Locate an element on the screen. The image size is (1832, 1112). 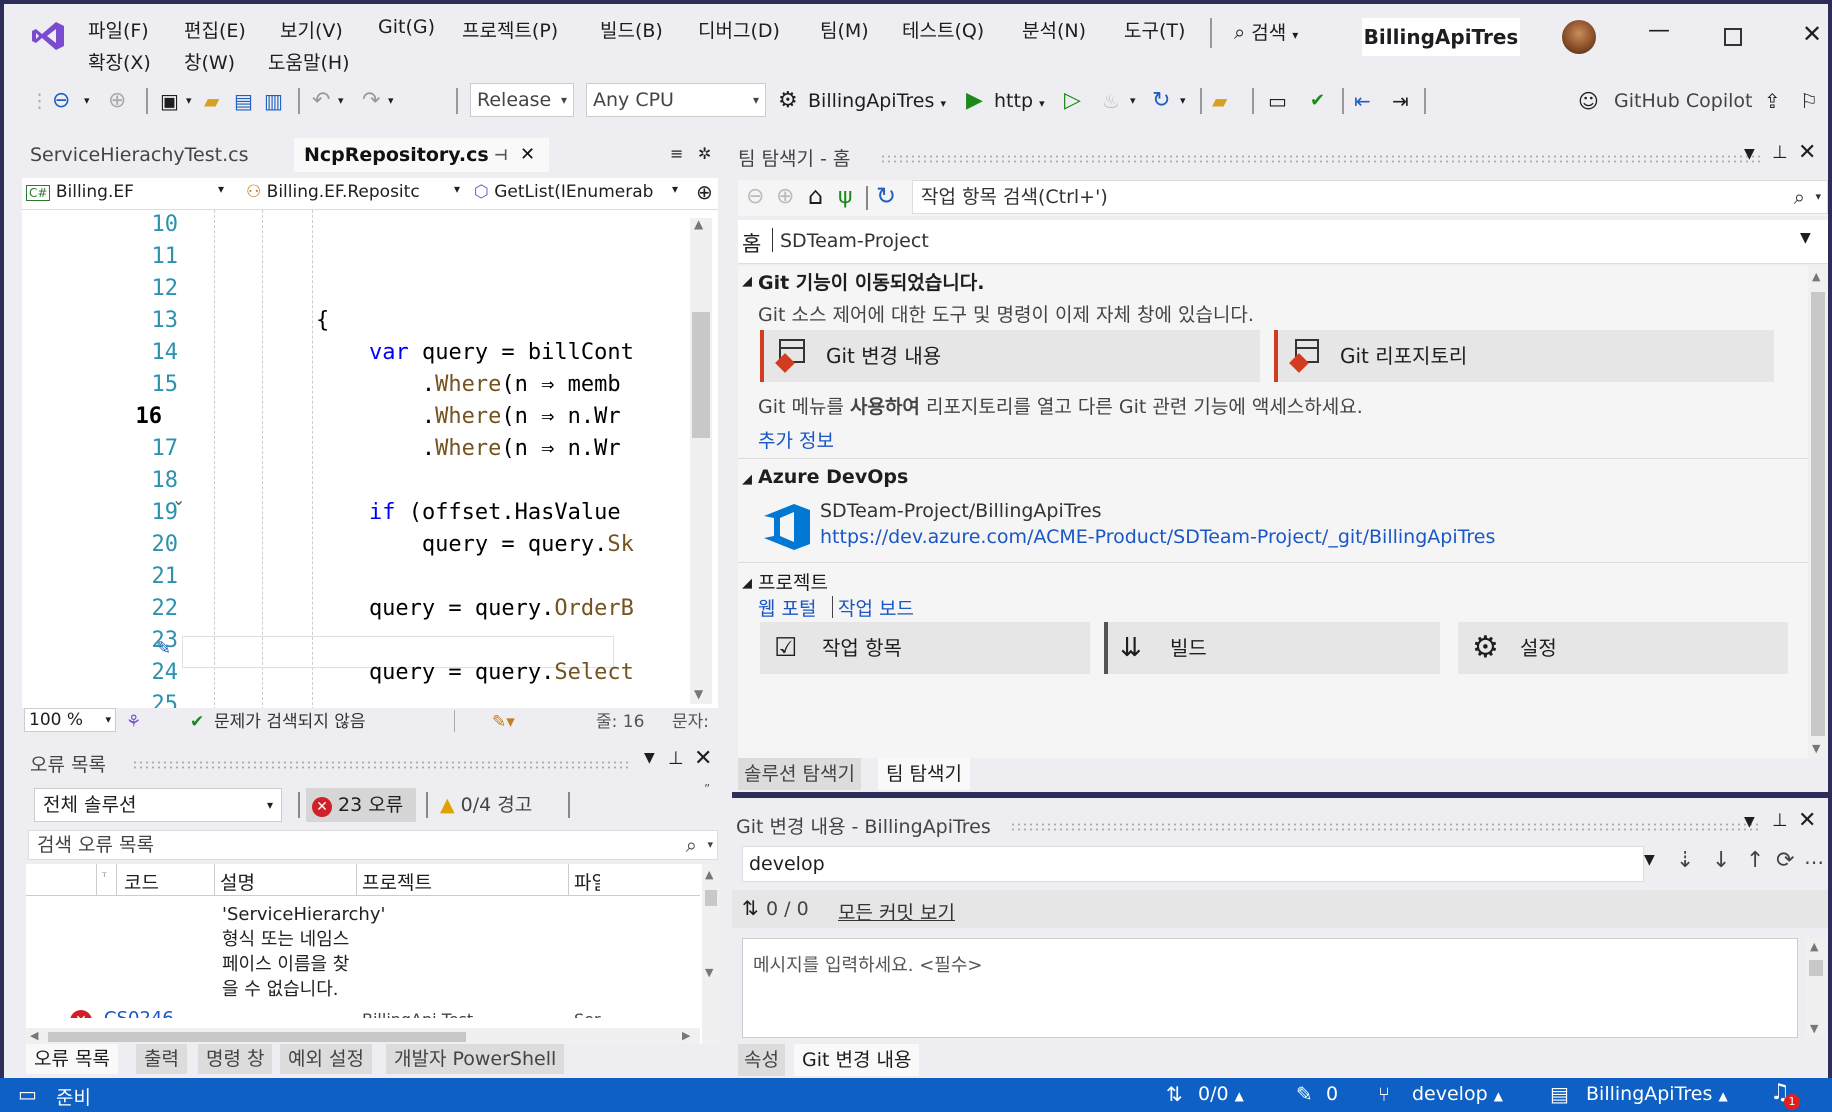
hot-reload-icon: ♨ is located at coordinates (1111, 101).